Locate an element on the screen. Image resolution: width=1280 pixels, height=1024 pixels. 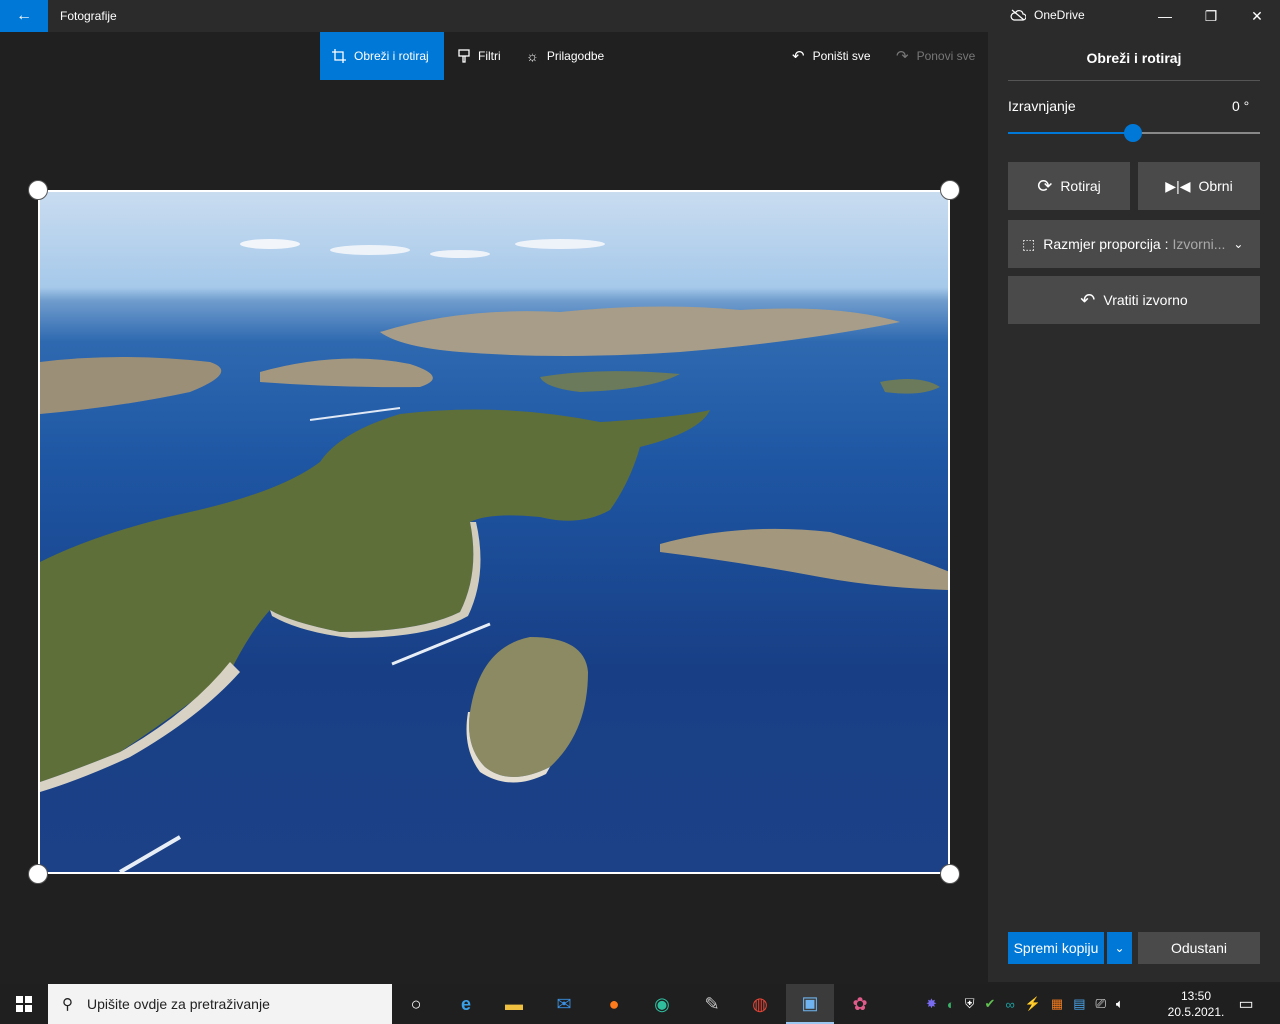
sun-icon: ☼ is located at coordinates (532, 56).